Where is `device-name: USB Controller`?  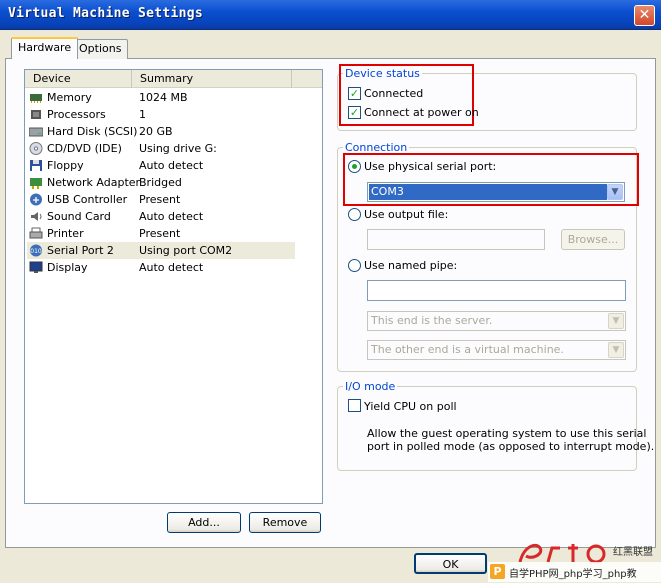
device-name: USB Controller is located at coordinates (87, 199).